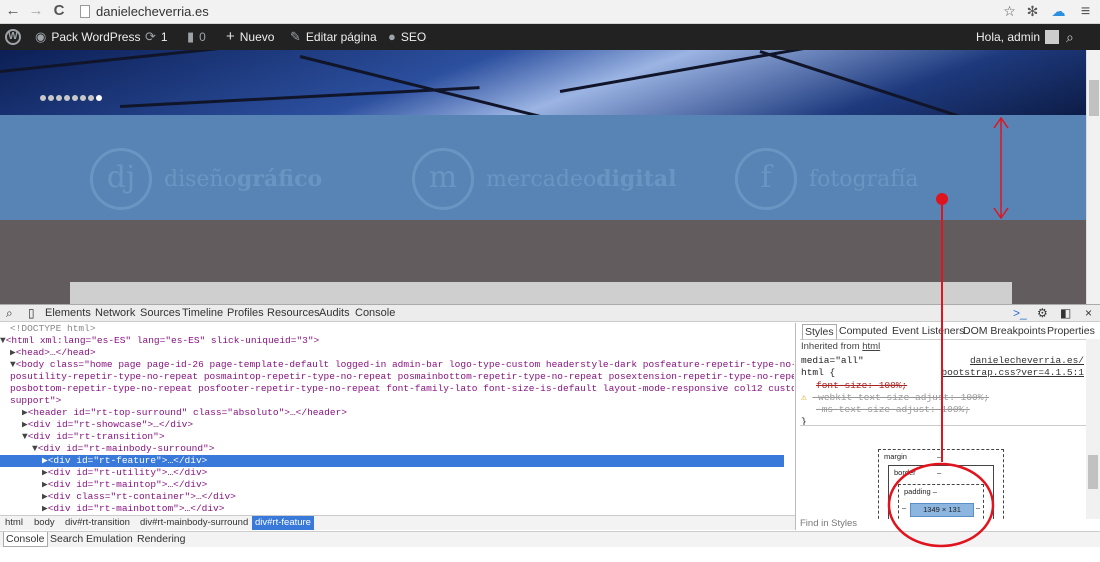  I want to click on avatar, so click(1052, 37).